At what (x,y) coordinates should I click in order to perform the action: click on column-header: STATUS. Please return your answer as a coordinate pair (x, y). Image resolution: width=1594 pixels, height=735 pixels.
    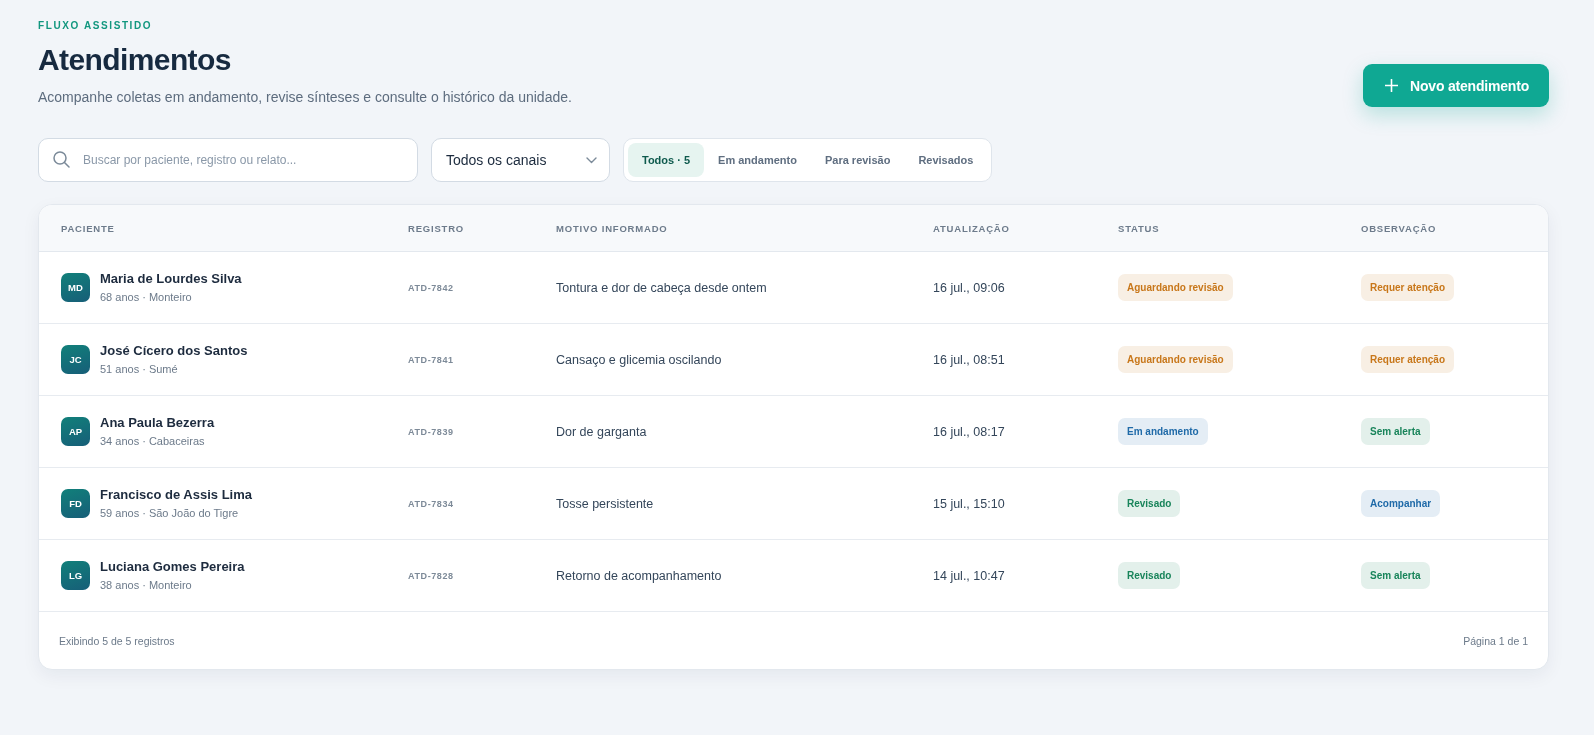
    Looking at the image, I should click on (1139, 228).